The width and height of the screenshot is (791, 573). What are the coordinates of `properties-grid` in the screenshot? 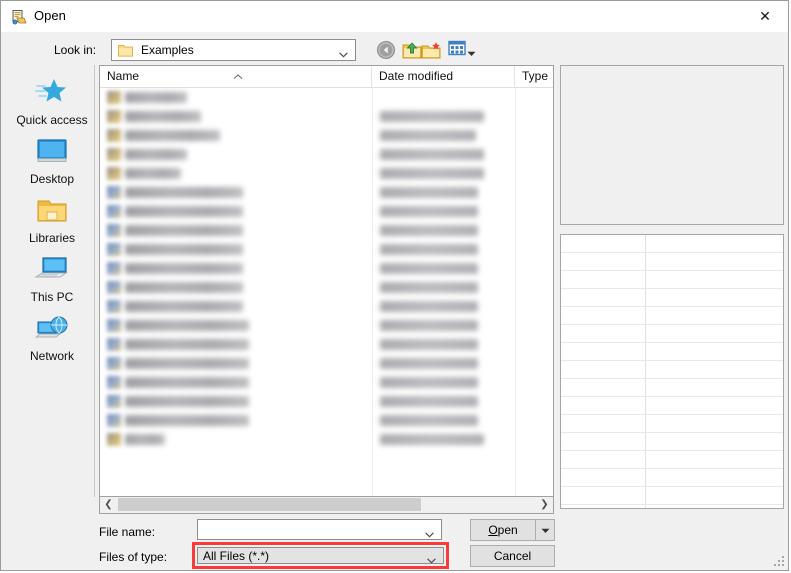 It's located at (672, 371).